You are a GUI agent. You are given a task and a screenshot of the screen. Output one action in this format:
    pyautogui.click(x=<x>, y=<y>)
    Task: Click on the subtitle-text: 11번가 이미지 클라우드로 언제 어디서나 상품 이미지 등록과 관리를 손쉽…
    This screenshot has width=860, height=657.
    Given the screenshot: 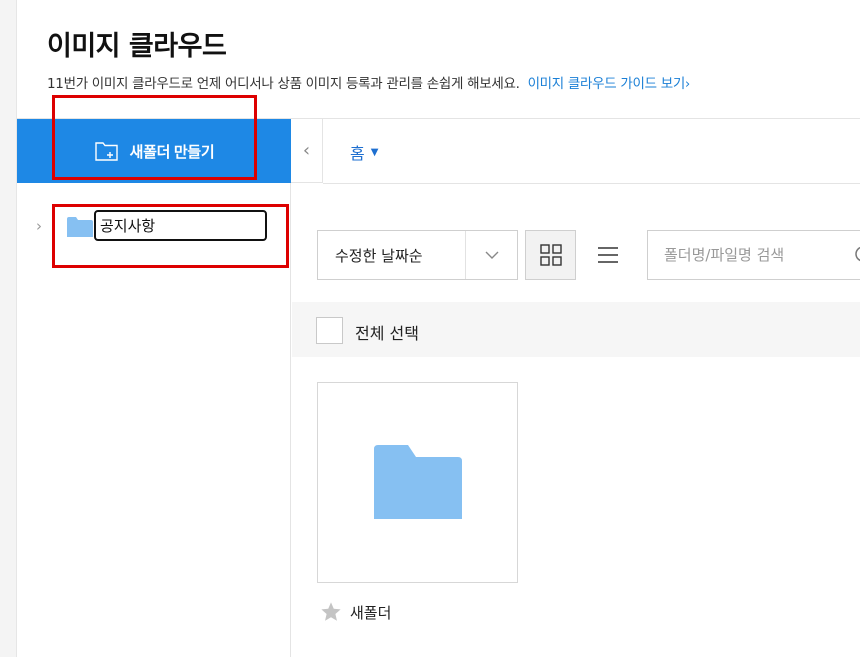 What is the action you would take?
    pyautogui.click(x=283, y=84)
    